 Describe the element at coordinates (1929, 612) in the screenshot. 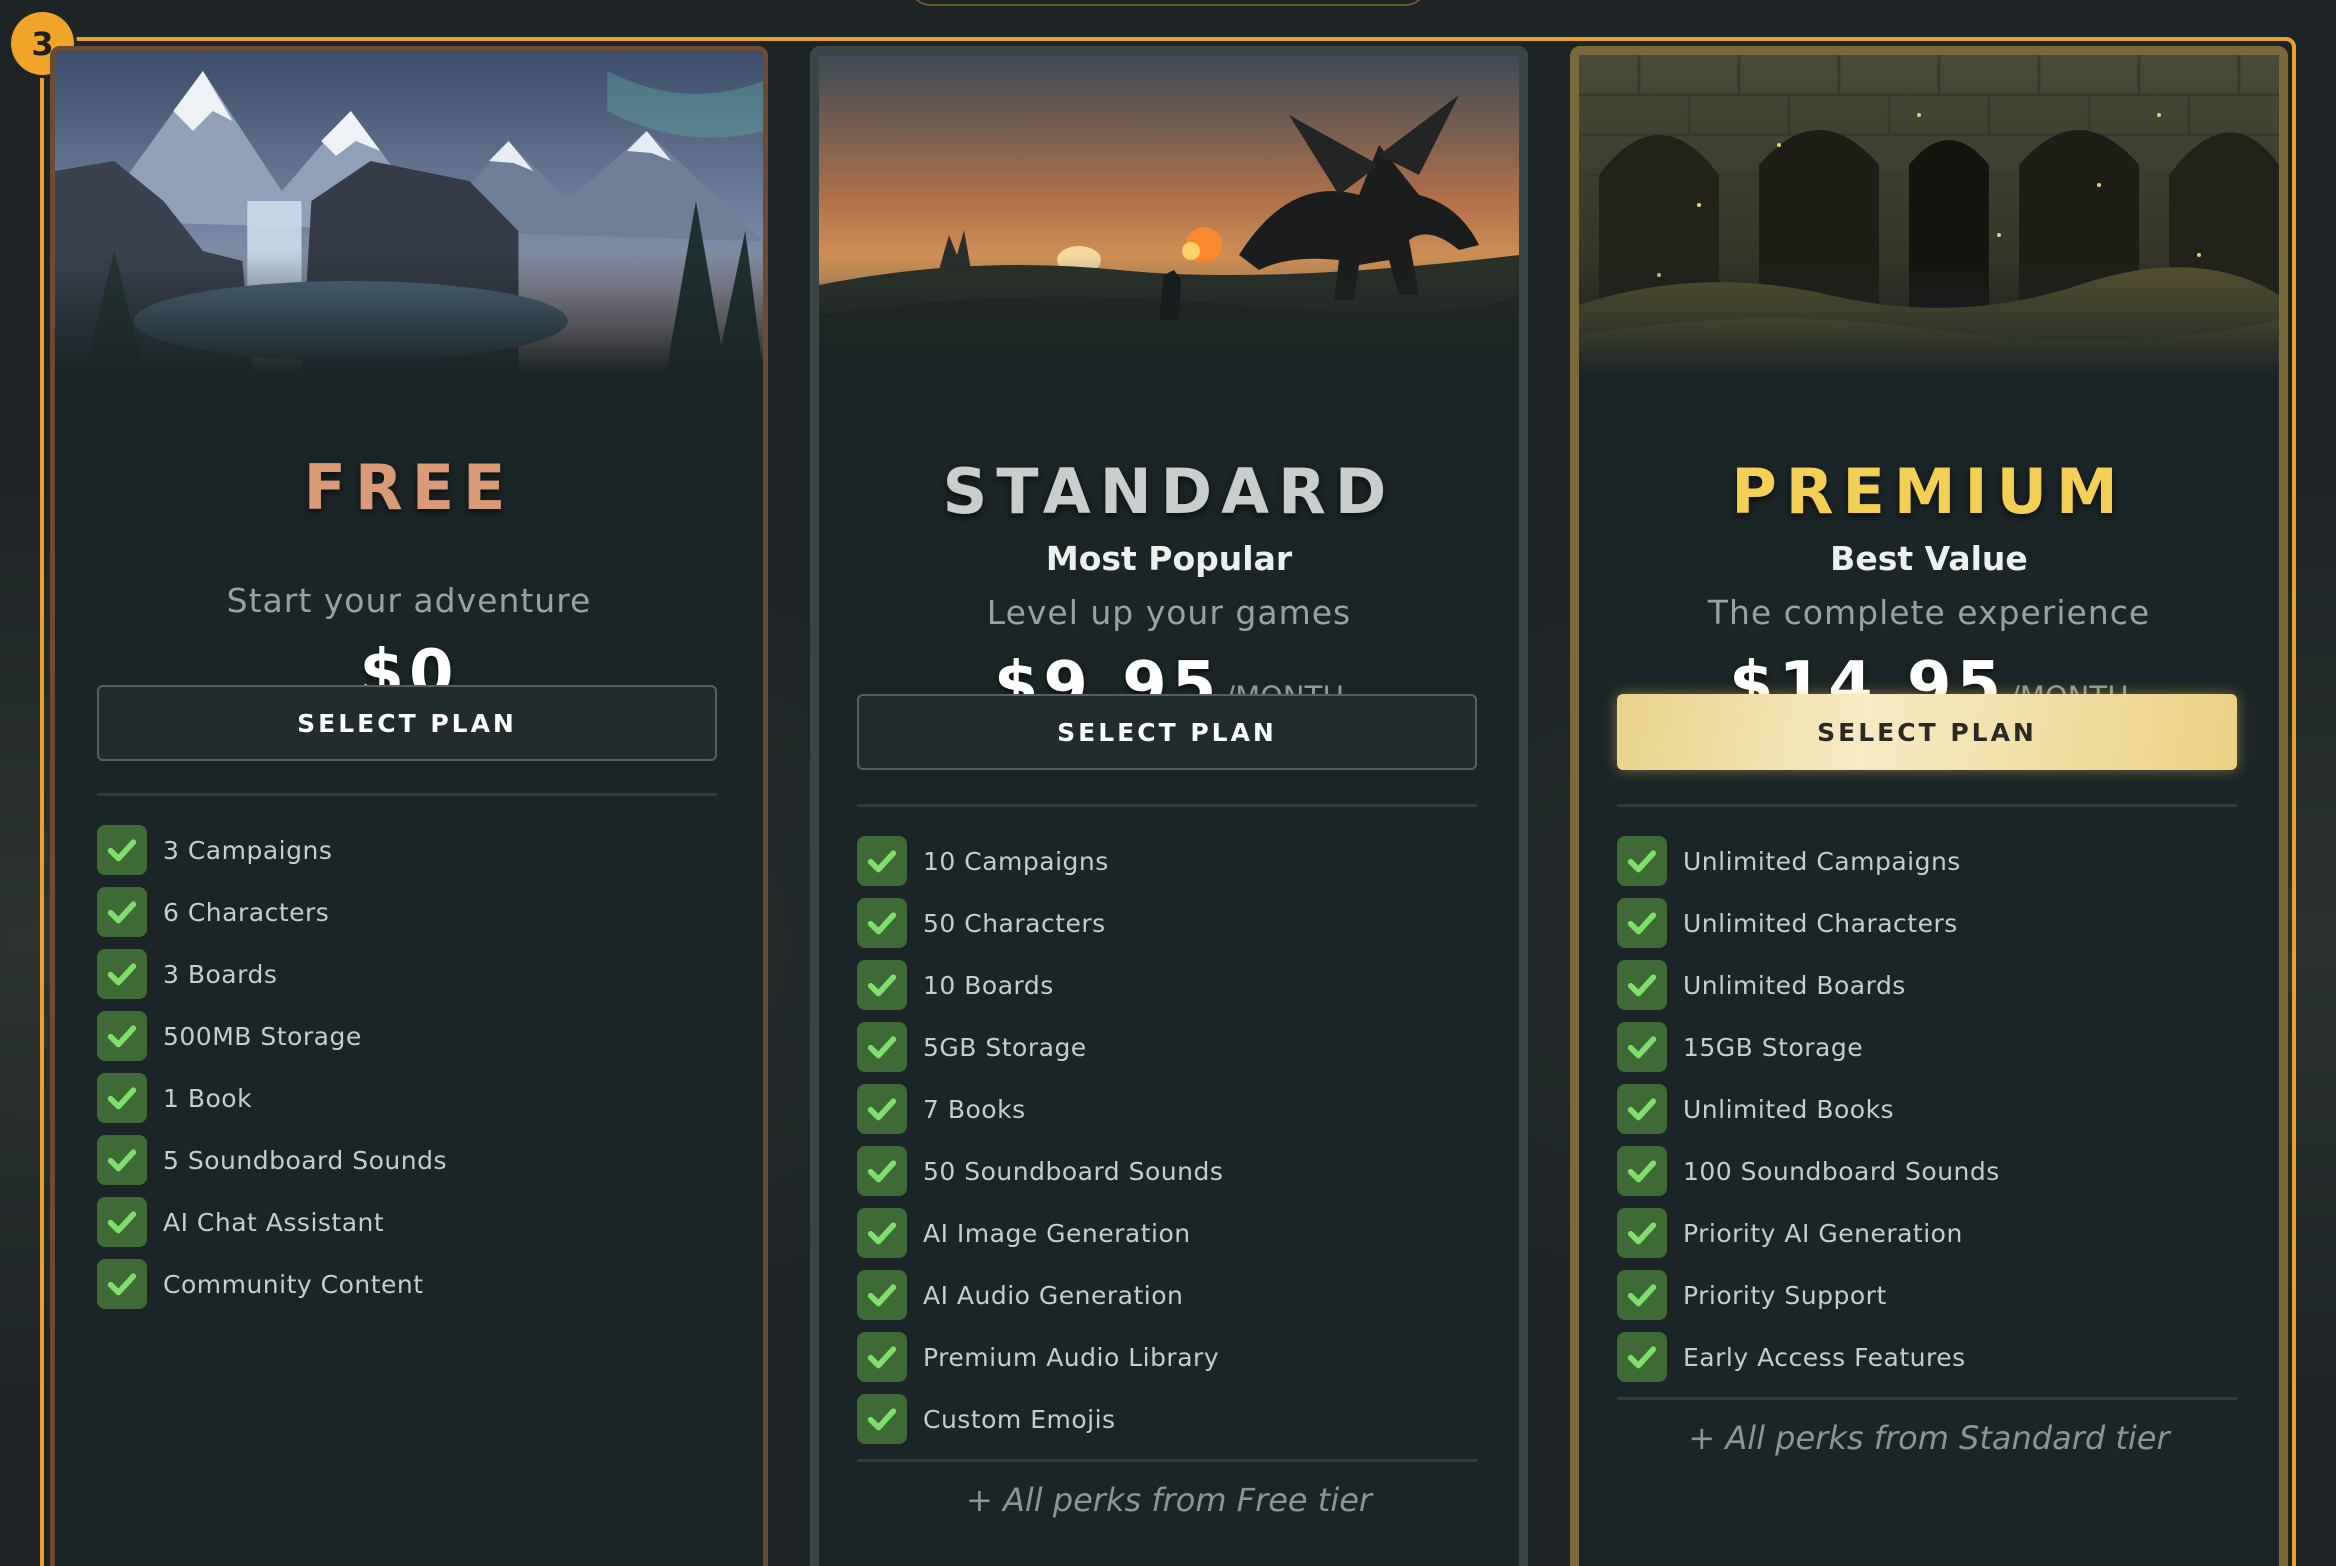

I see `plan-tagline: The complete experience` at that location.